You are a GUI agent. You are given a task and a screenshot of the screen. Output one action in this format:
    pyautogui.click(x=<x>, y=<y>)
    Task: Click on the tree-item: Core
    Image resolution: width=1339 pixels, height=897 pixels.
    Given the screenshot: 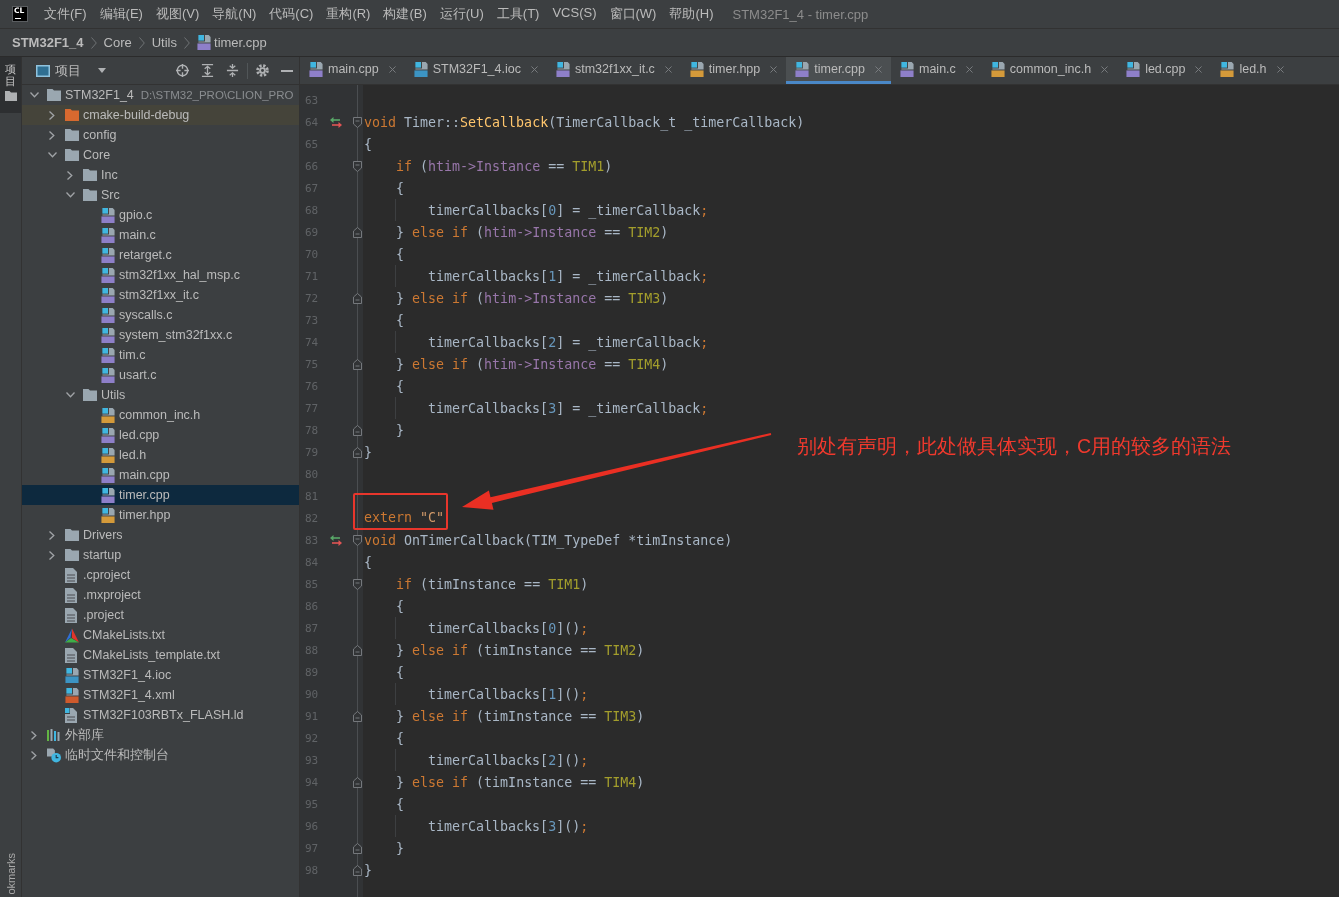 What is the action you would take?
    pyautogui.click(x=160, y=155)
    